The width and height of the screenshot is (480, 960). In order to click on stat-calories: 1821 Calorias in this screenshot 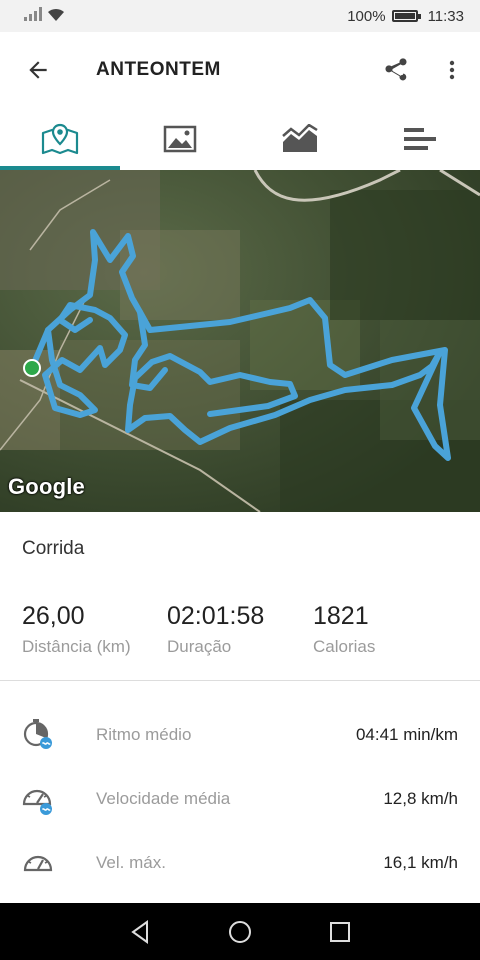, I will do `click(344, 629)`.